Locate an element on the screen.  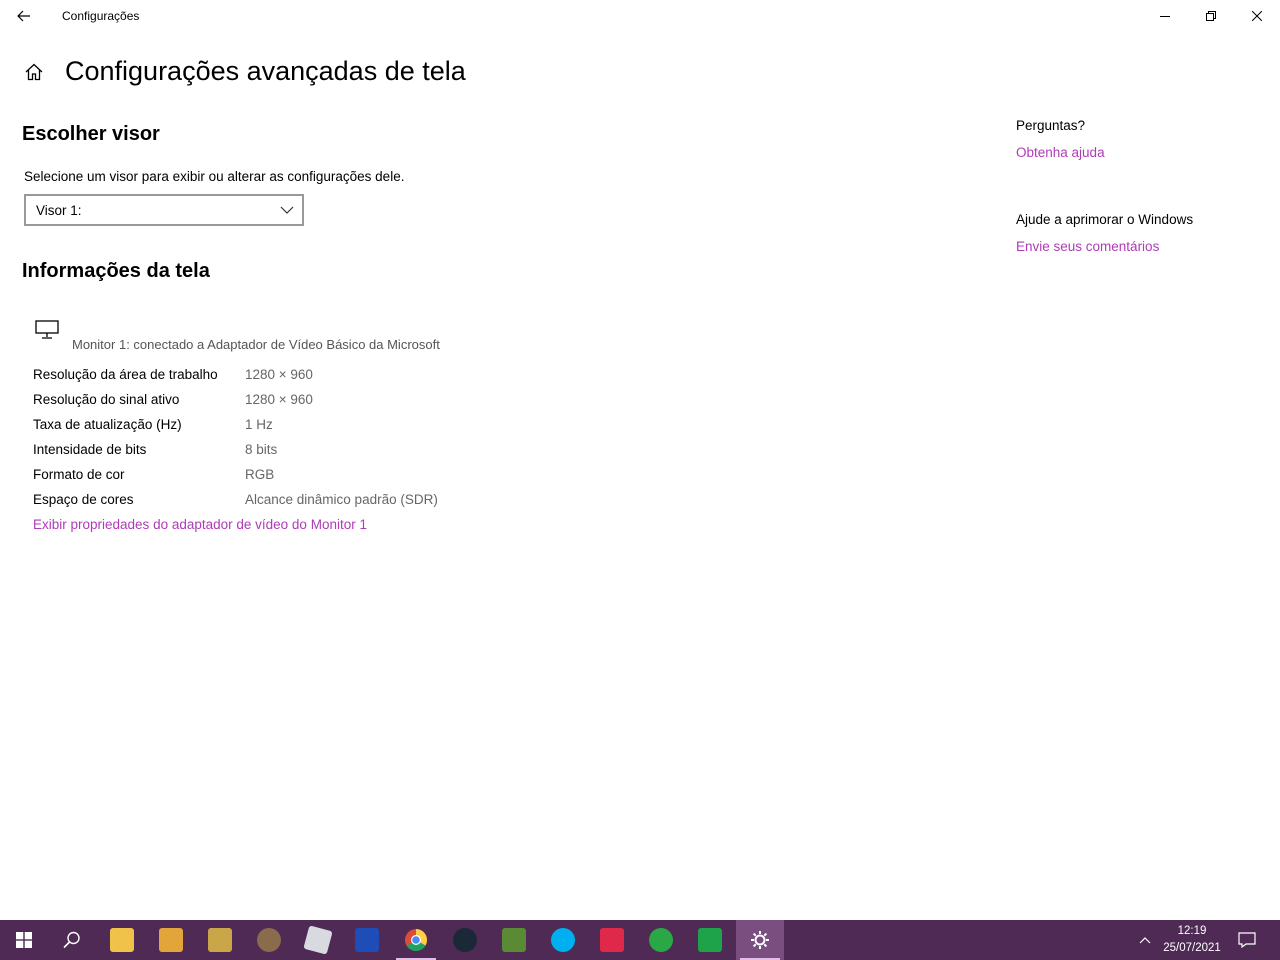
taskbar: 12:19 25/07/2021 is located at coordinates (640, 940).